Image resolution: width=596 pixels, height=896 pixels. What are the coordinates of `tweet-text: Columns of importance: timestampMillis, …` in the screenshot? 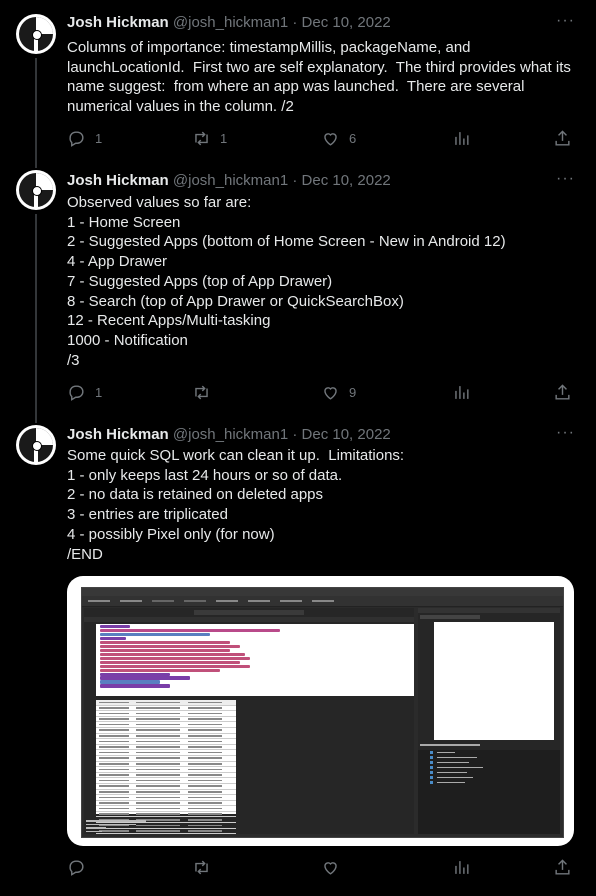 It's located at (321, 77).